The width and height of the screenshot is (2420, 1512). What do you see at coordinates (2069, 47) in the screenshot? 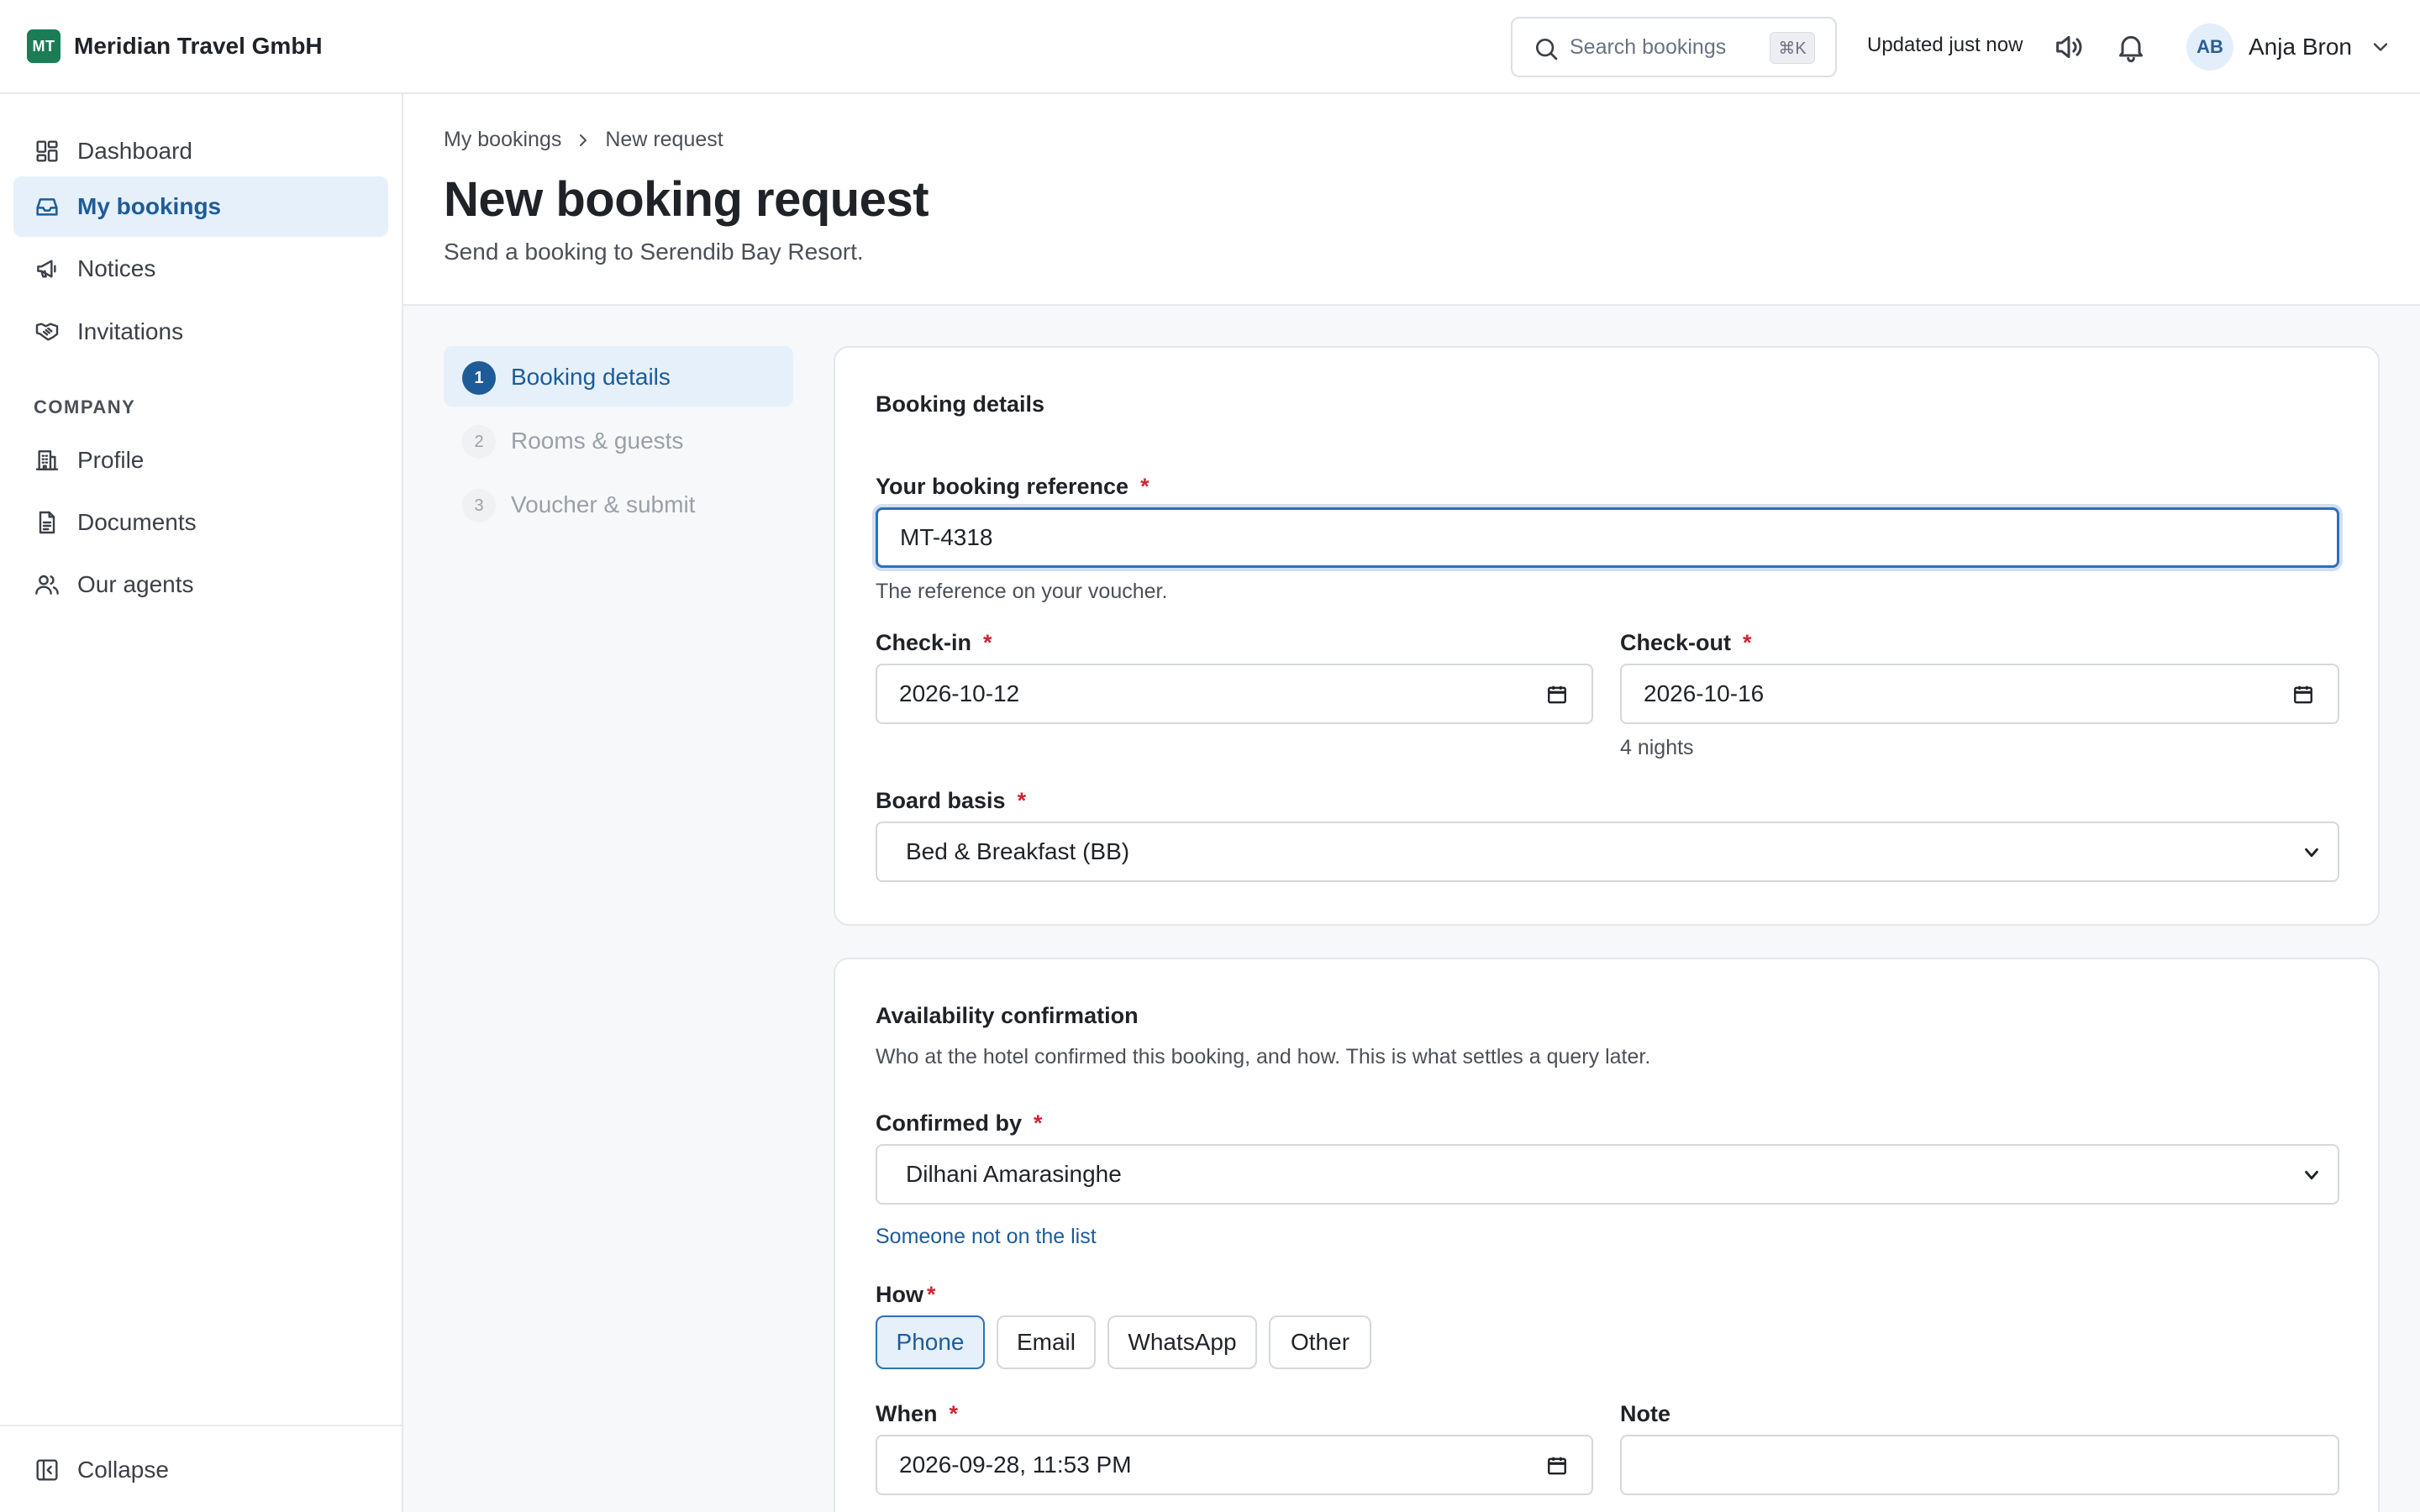
I see `speaker-icon` at bounding box center [2069, 47].